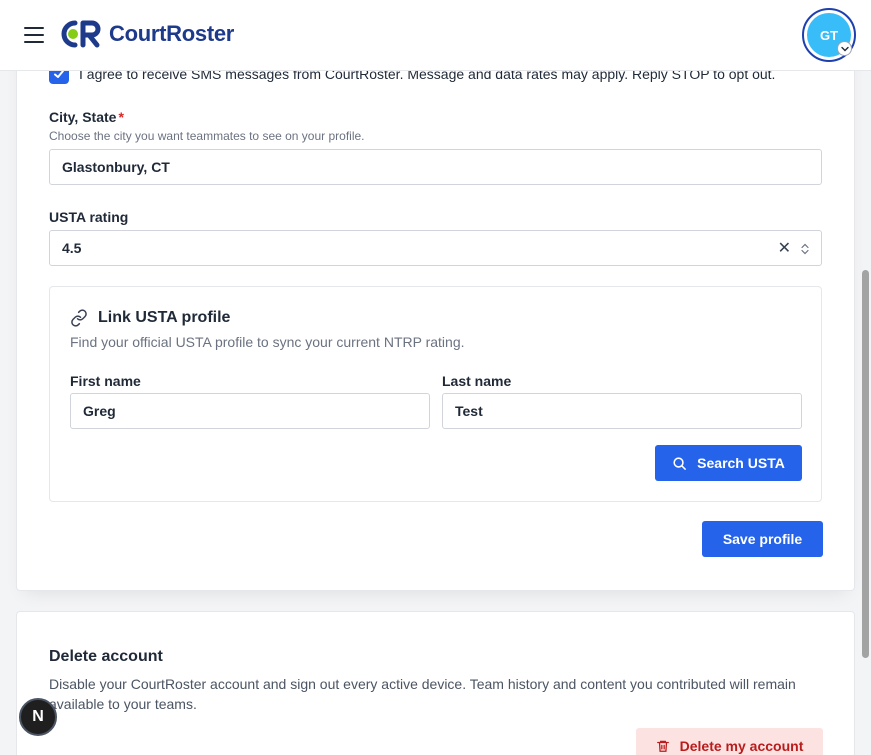 The width and height of the screenshot is (871, 755). Describe the element at coordinates (865, 464) in the screenshot. I see `vertical-scrollbar` at that location.